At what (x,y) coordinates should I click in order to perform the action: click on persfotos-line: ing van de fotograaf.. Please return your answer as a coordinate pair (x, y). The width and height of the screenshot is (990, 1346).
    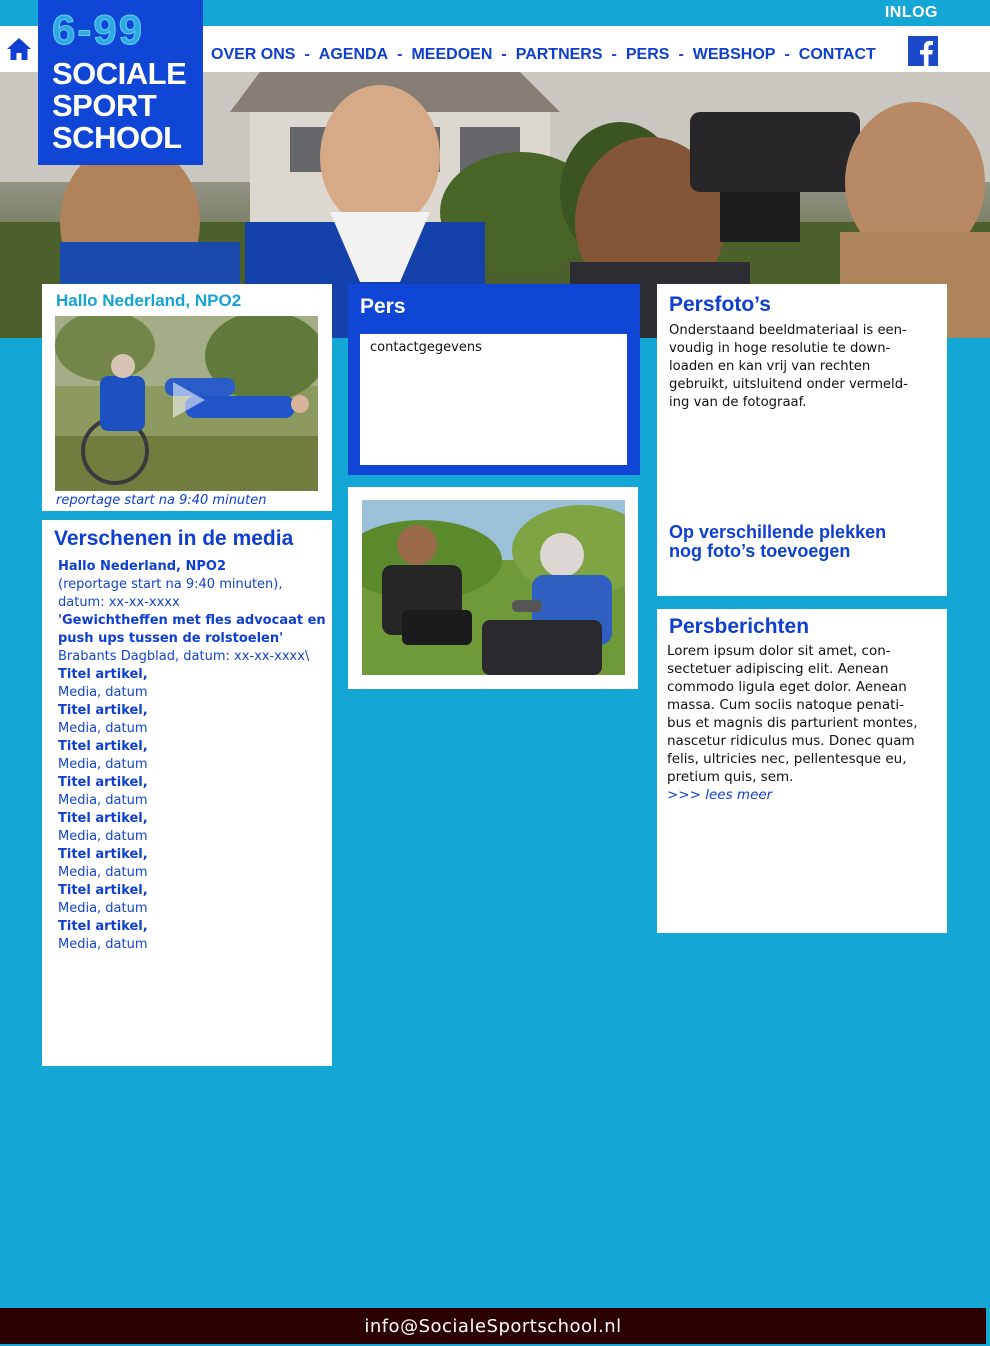
    Looking at the image, I should click on (738, 402).